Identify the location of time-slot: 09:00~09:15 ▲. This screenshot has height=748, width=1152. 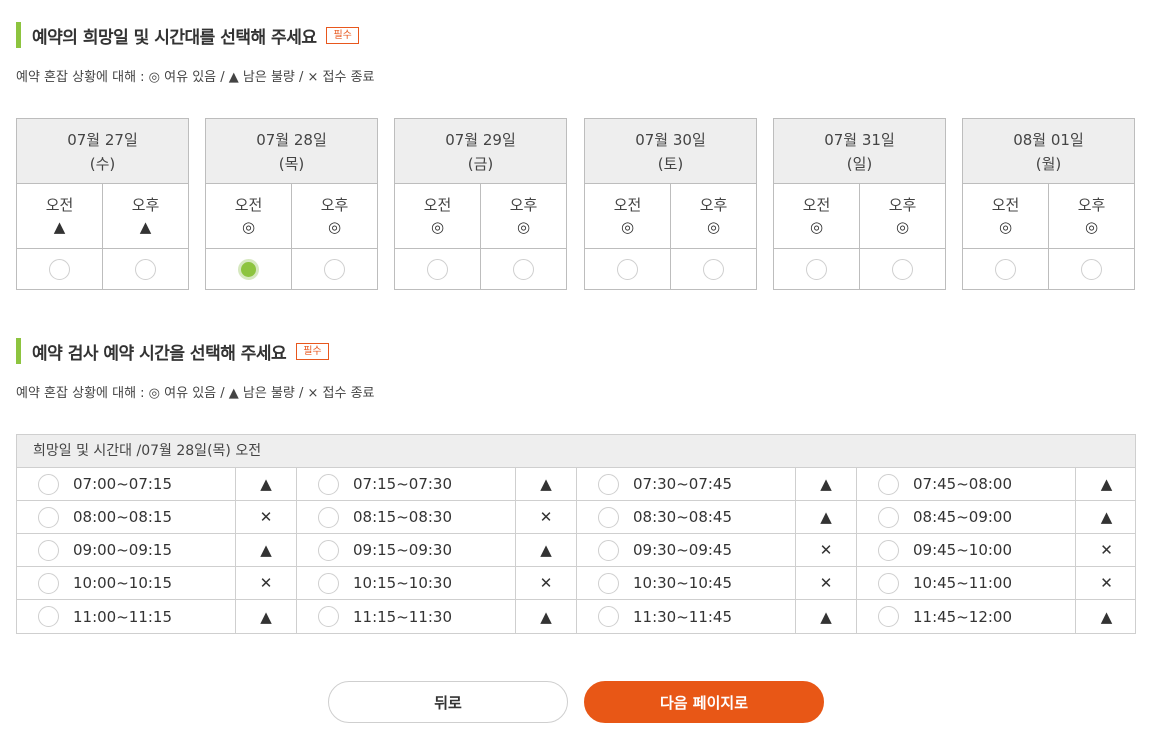
(157, 550).